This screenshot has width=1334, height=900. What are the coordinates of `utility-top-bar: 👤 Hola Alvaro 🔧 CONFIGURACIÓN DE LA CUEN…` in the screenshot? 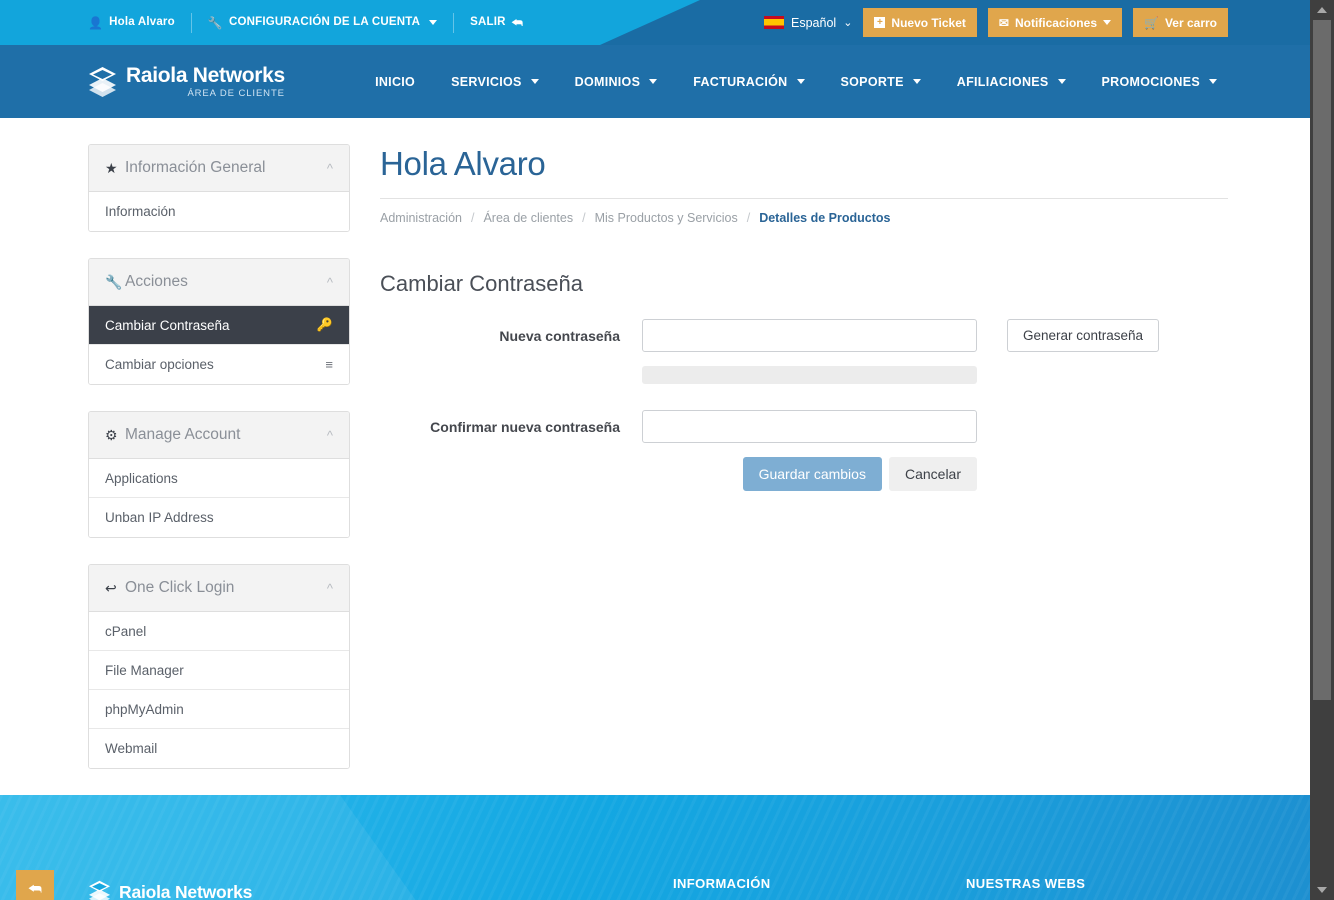 It's located at (655, 22).